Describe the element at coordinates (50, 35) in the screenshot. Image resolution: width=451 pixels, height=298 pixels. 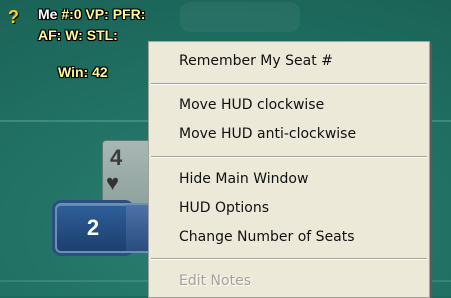
I see `hud-af: AF:` at that location.